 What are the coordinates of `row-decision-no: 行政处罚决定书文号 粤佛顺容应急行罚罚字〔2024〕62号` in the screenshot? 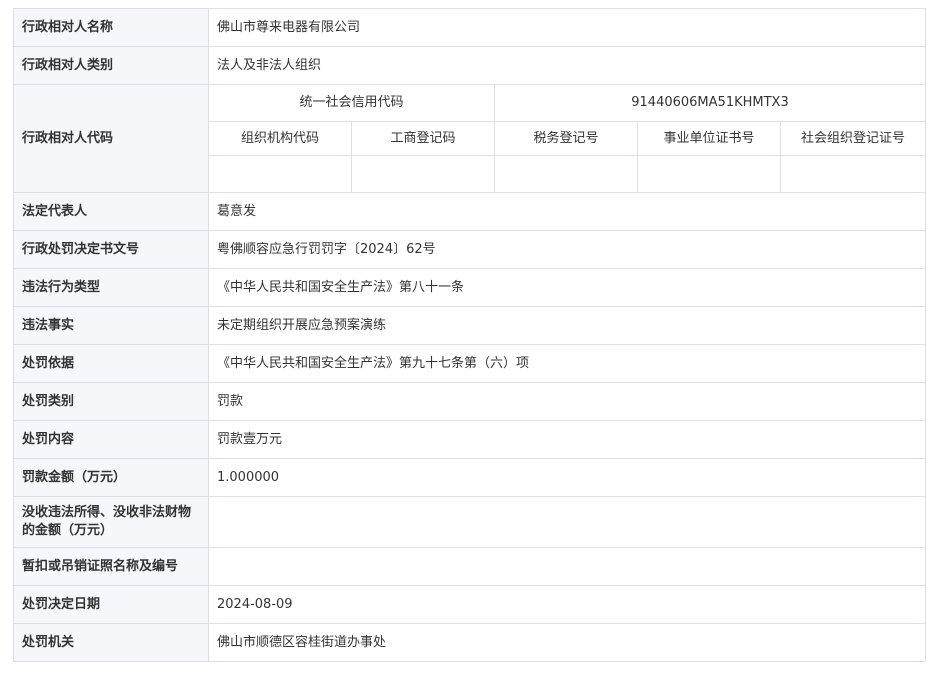 It's located at (470, 249).